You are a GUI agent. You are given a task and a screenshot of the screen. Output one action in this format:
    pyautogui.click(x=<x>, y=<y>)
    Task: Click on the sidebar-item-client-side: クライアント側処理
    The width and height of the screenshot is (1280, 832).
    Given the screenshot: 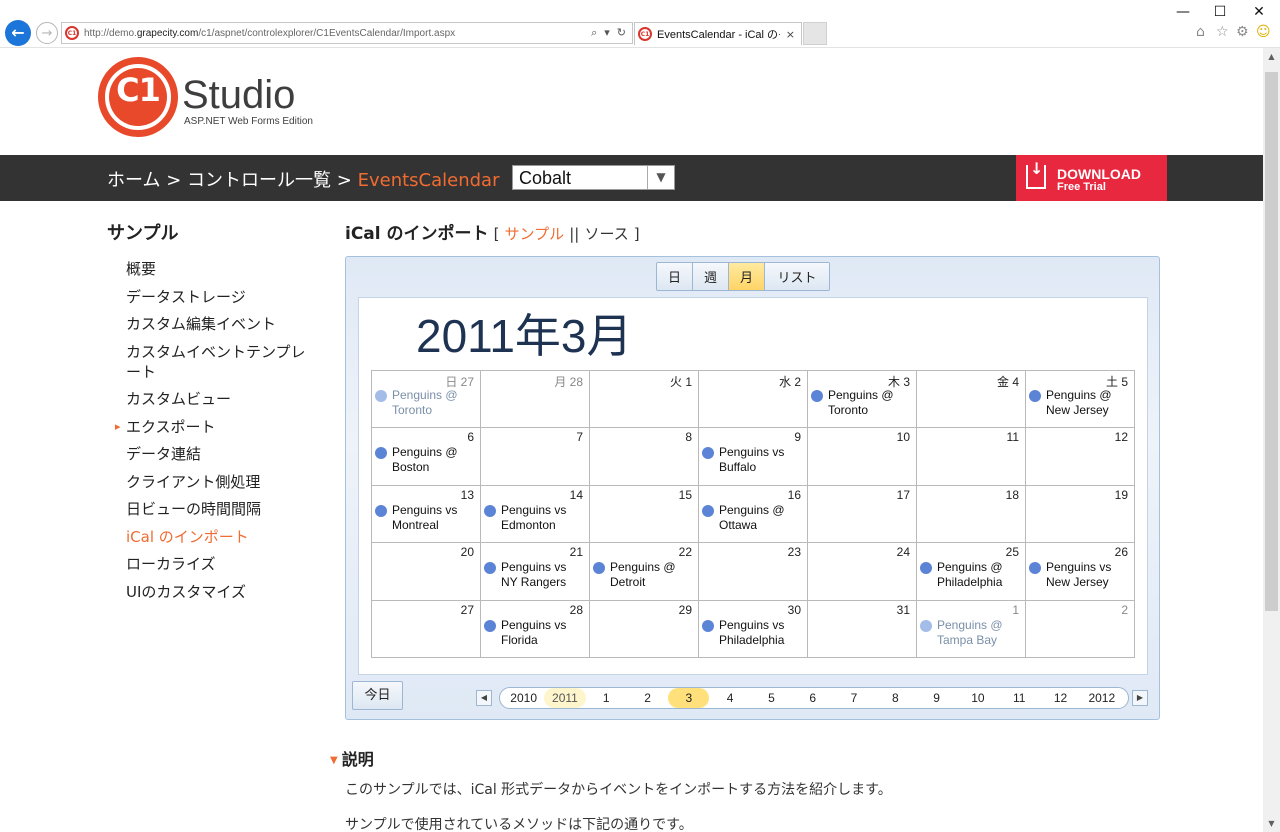 What is the action you would take?
    pyautogui.click(x=218, y=482)
    